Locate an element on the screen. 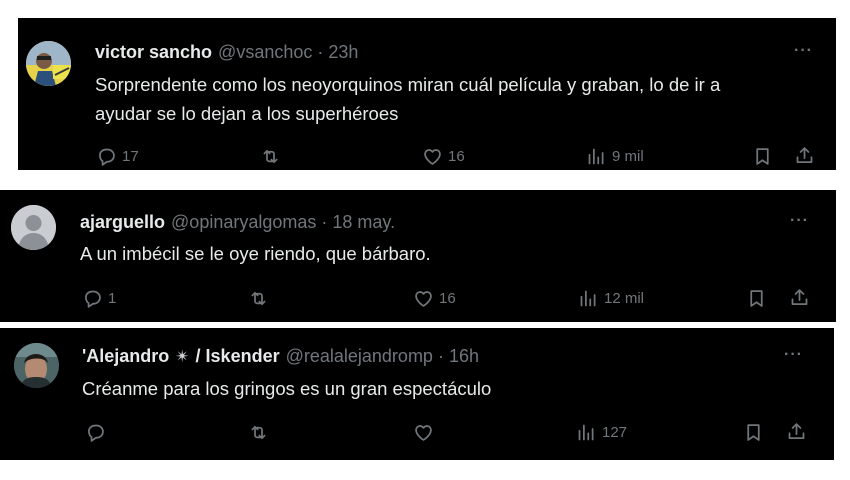  reply-count: 17 is located at coordinates (130, 156).